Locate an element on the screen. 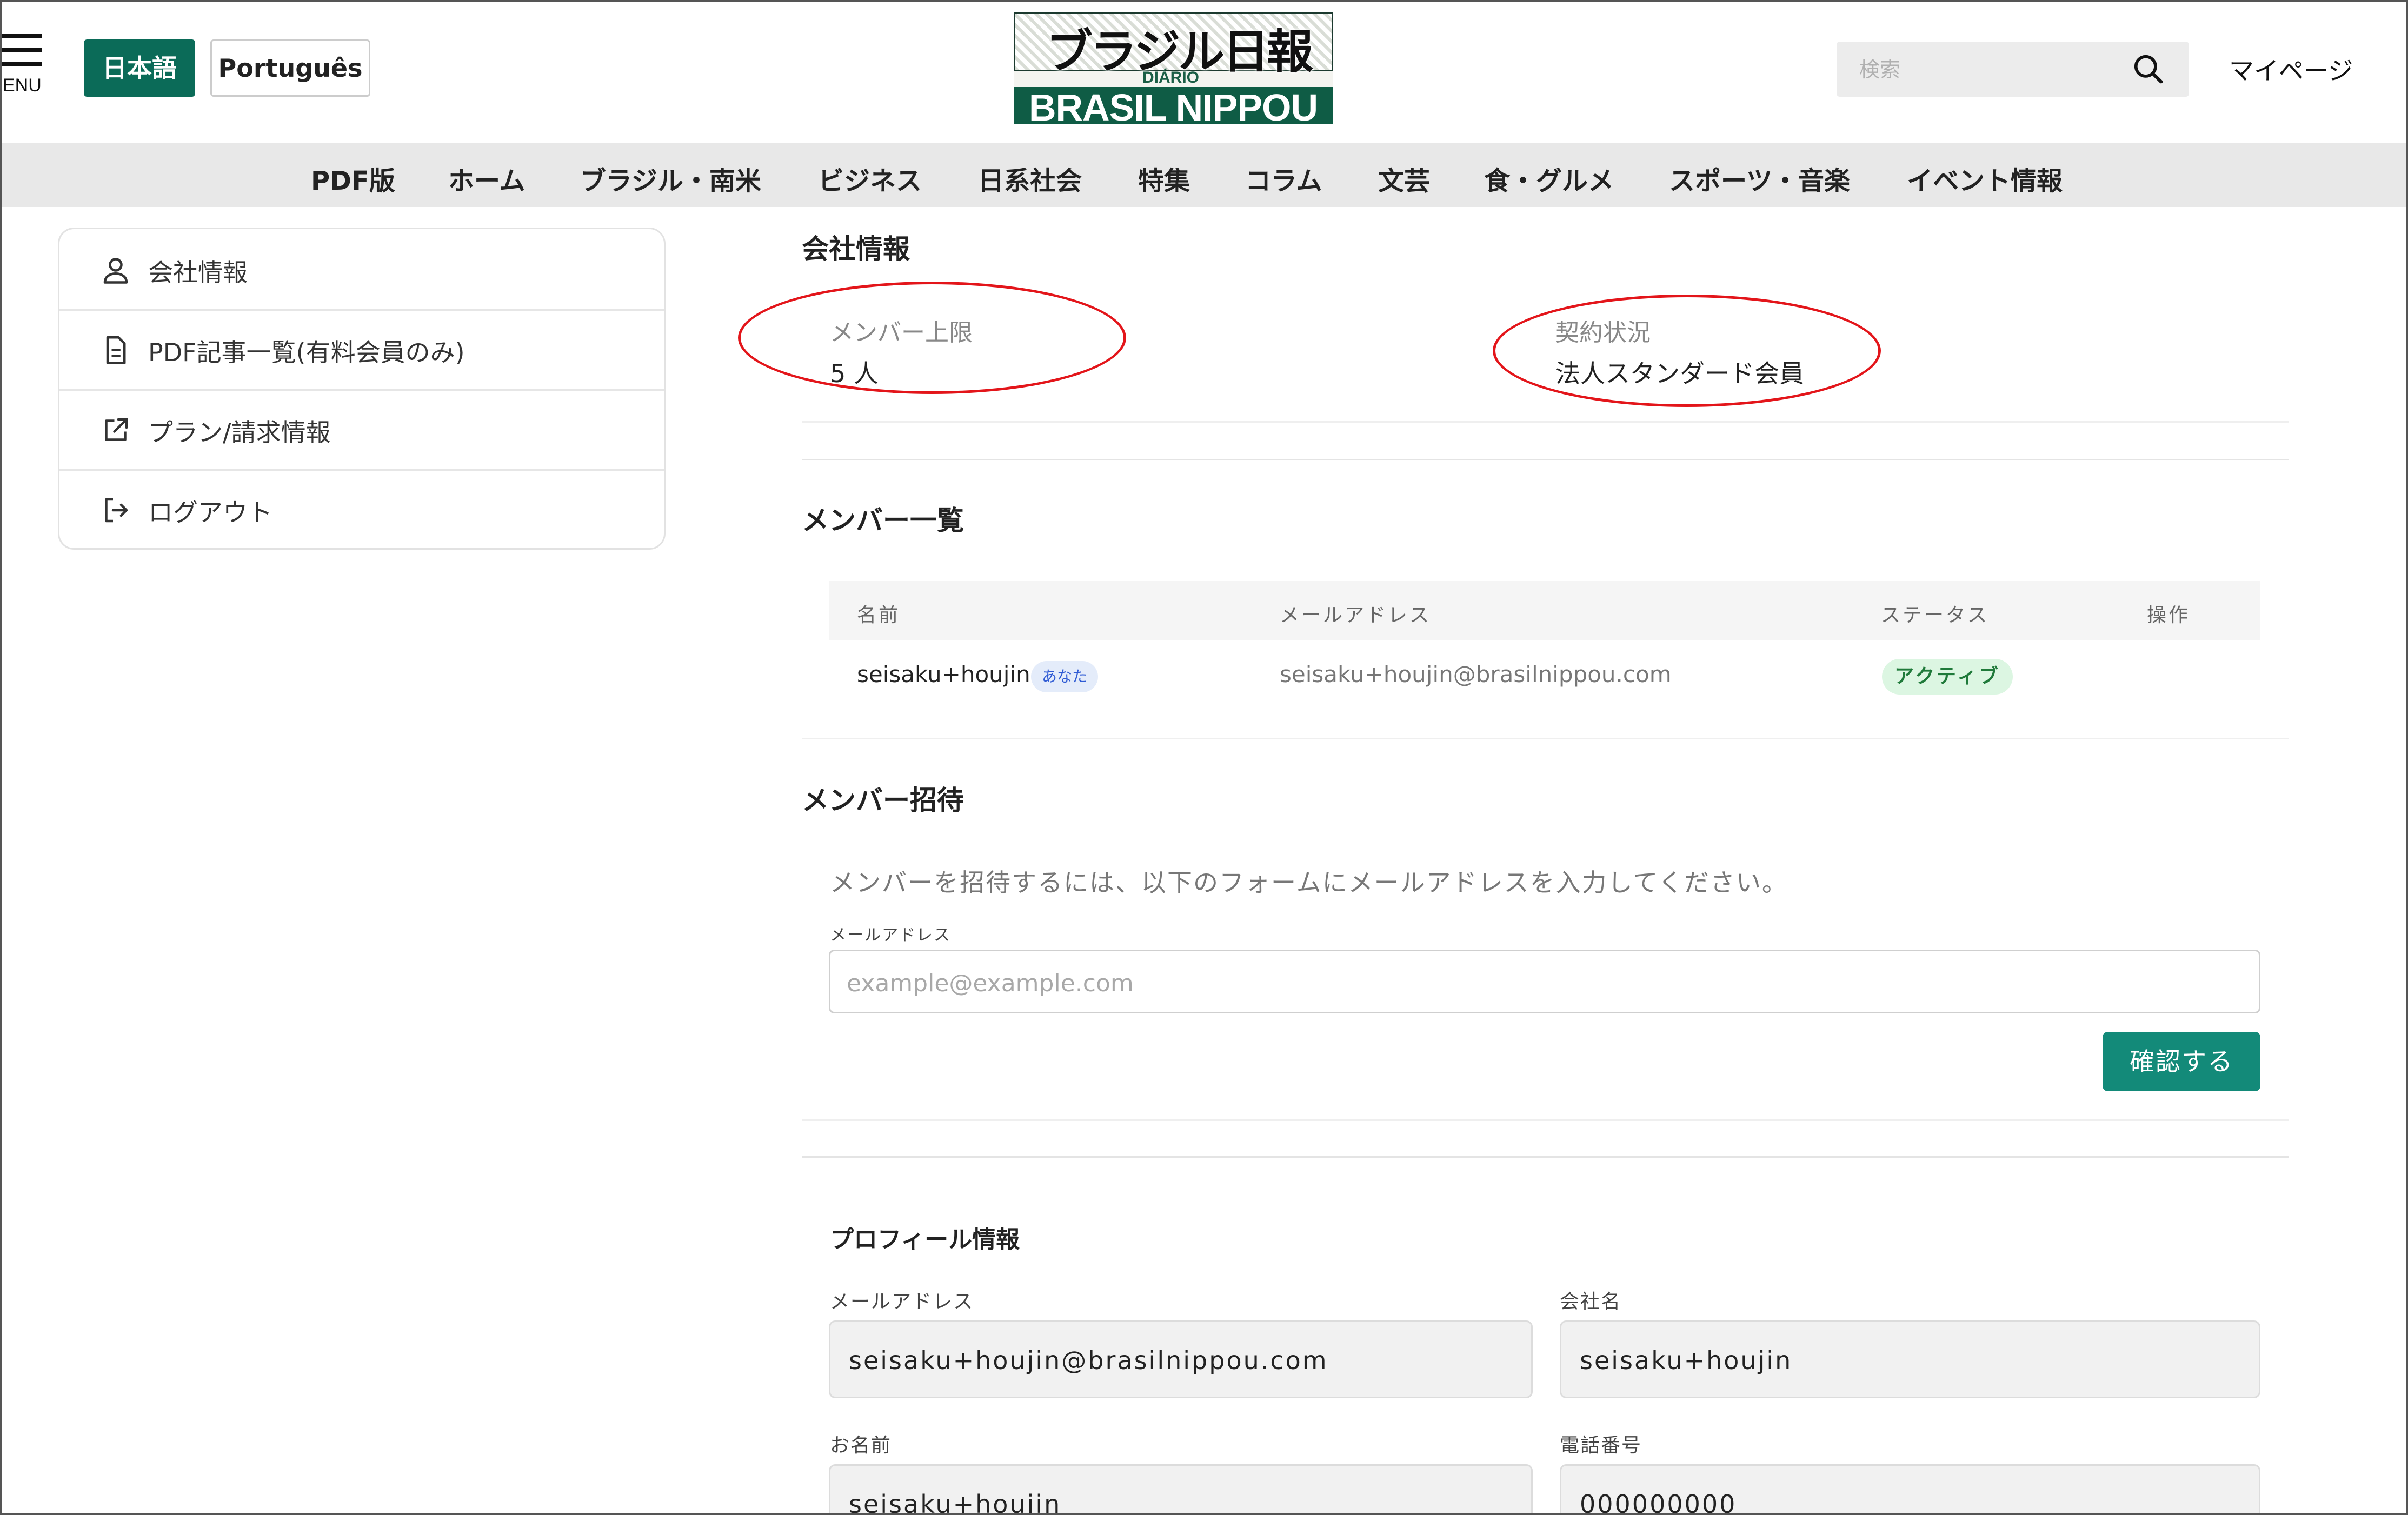 This screenshot has width=2408, height=1515. nav-item-sports: スポーツ・音楽 is located at coordinates (1759, 178).